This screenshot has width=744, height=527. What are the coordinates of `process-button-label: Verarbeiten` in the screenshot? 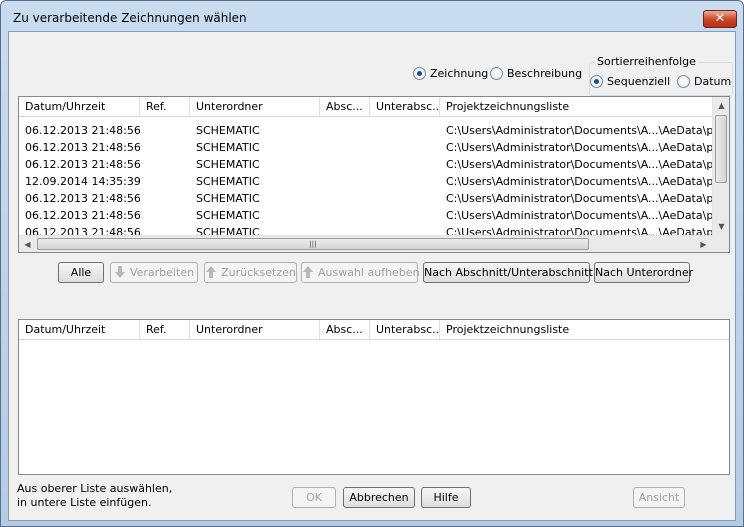 It's located at (162, 272).